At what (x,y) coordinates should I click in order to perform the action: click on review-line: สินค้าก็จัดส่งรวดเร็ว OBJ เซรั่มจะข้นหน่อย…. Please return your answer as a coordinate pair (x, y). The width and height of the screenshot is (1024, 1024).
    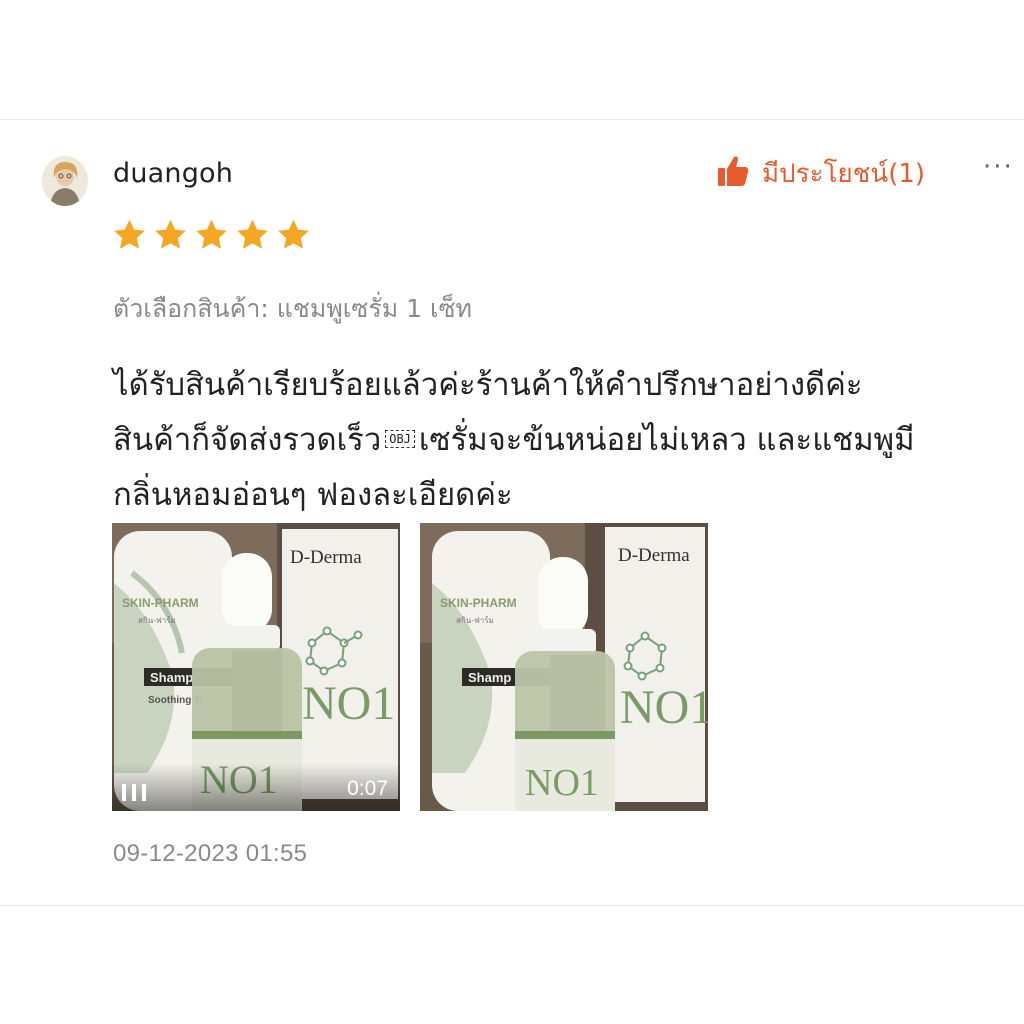
    Looking at the image, I should click on (563, 440).